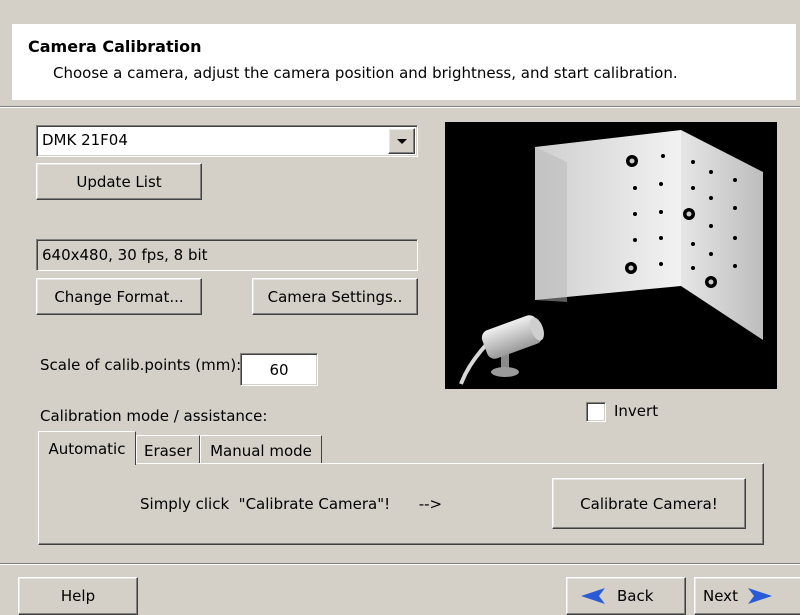  I want to click on footer-divider, so click(400, 564).